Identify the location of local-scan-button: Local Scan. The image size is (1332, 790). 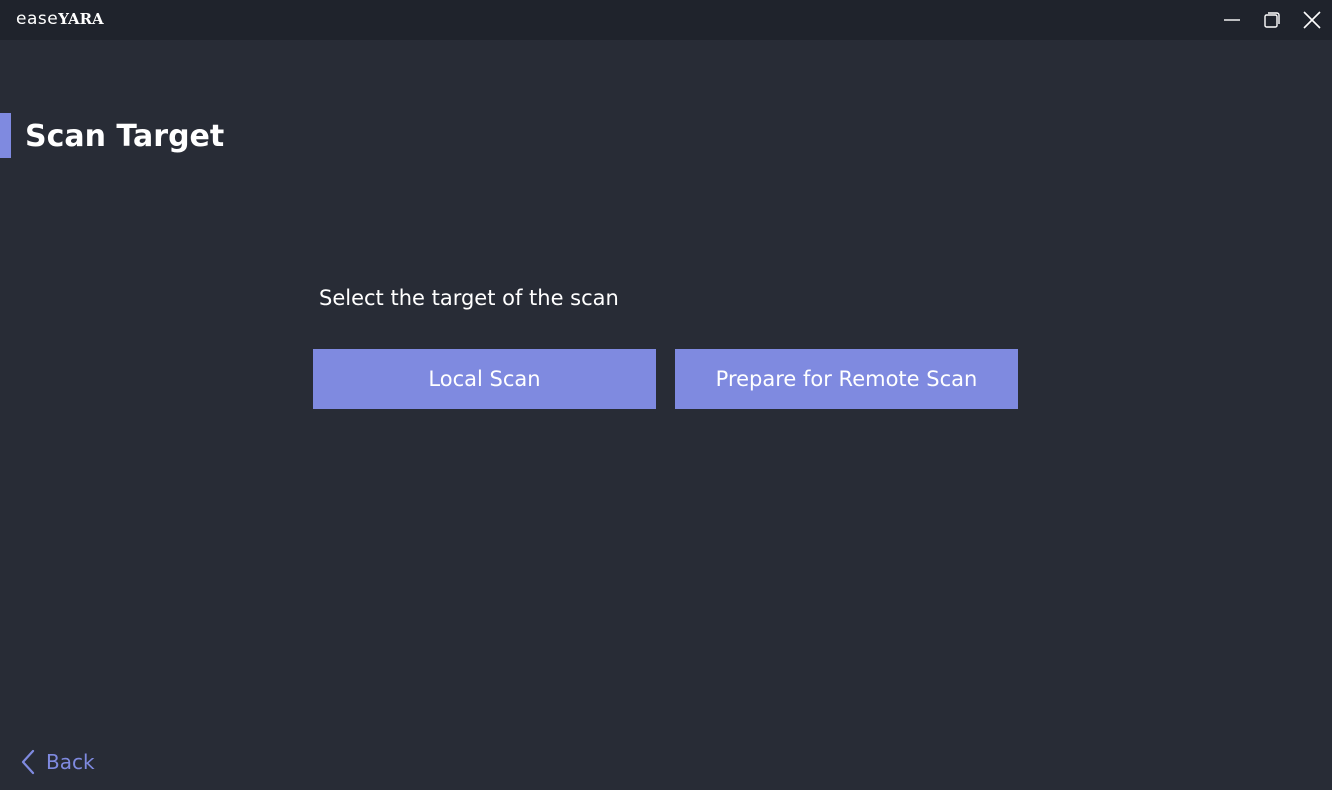
(484, 379).